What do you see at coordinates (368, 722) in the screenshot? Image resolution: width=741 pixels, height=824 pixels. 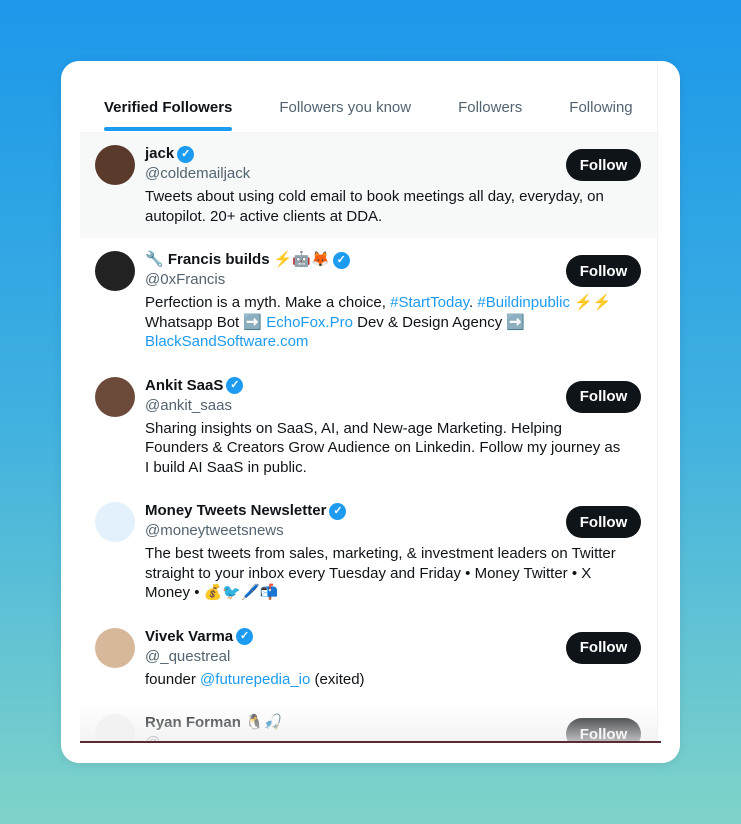 I see `list-item: Ryan Forman 🐧🎣 @... Follow` at bounding box center [368, 722].